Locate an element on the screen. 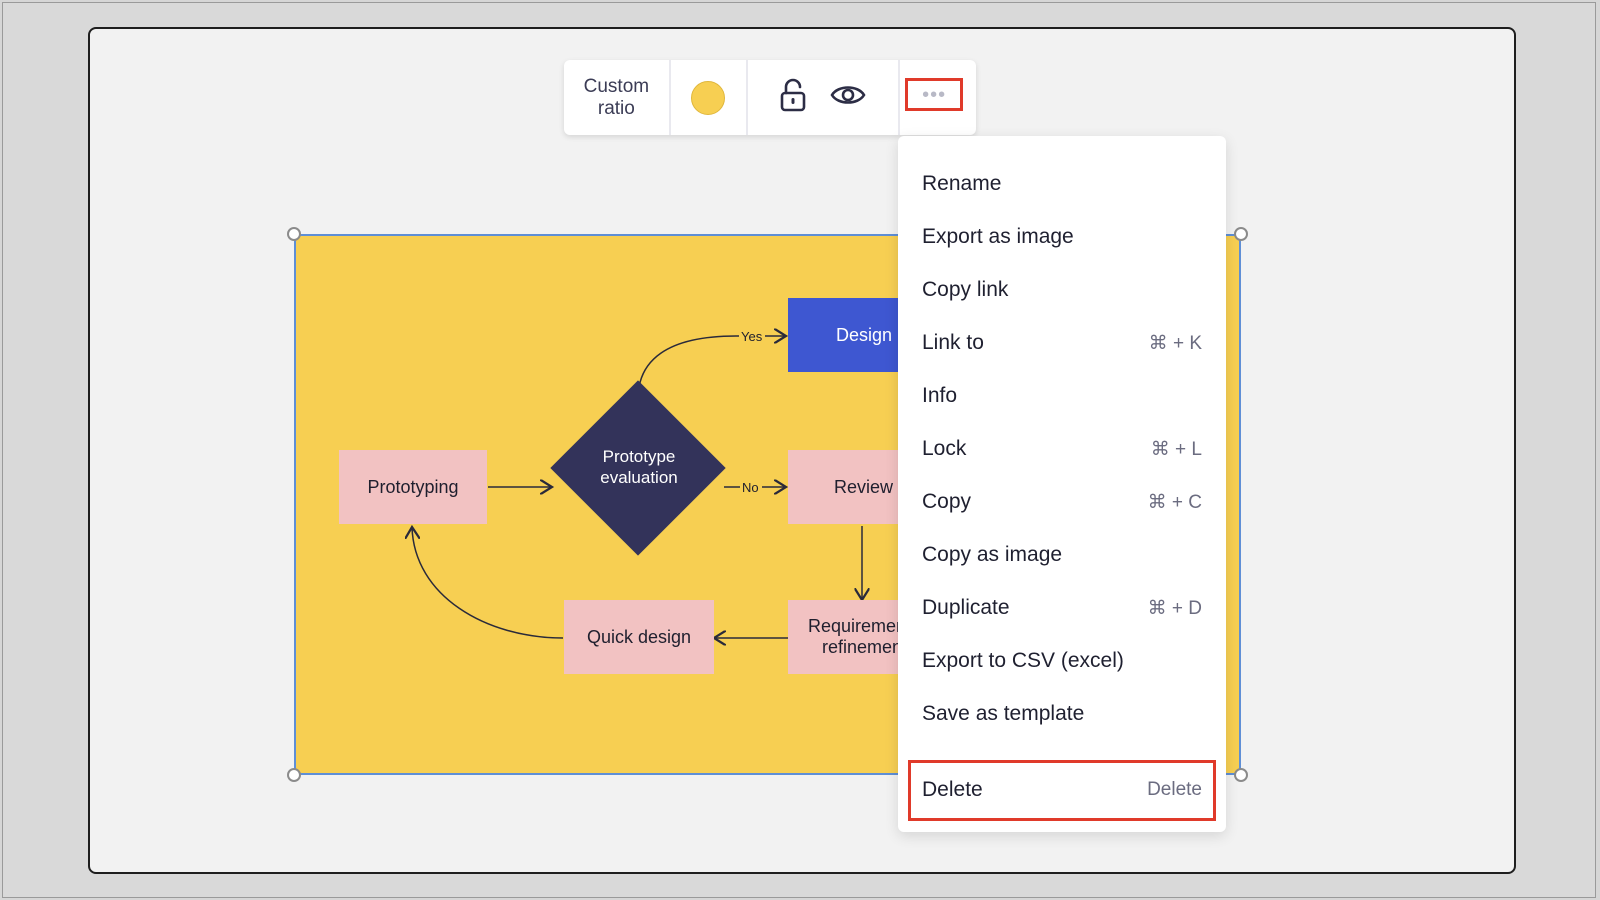 This screenshot has width=1600, height=900. menu-item-link-to: Link to ⌘ + K is located at coordinates (1062, 343).